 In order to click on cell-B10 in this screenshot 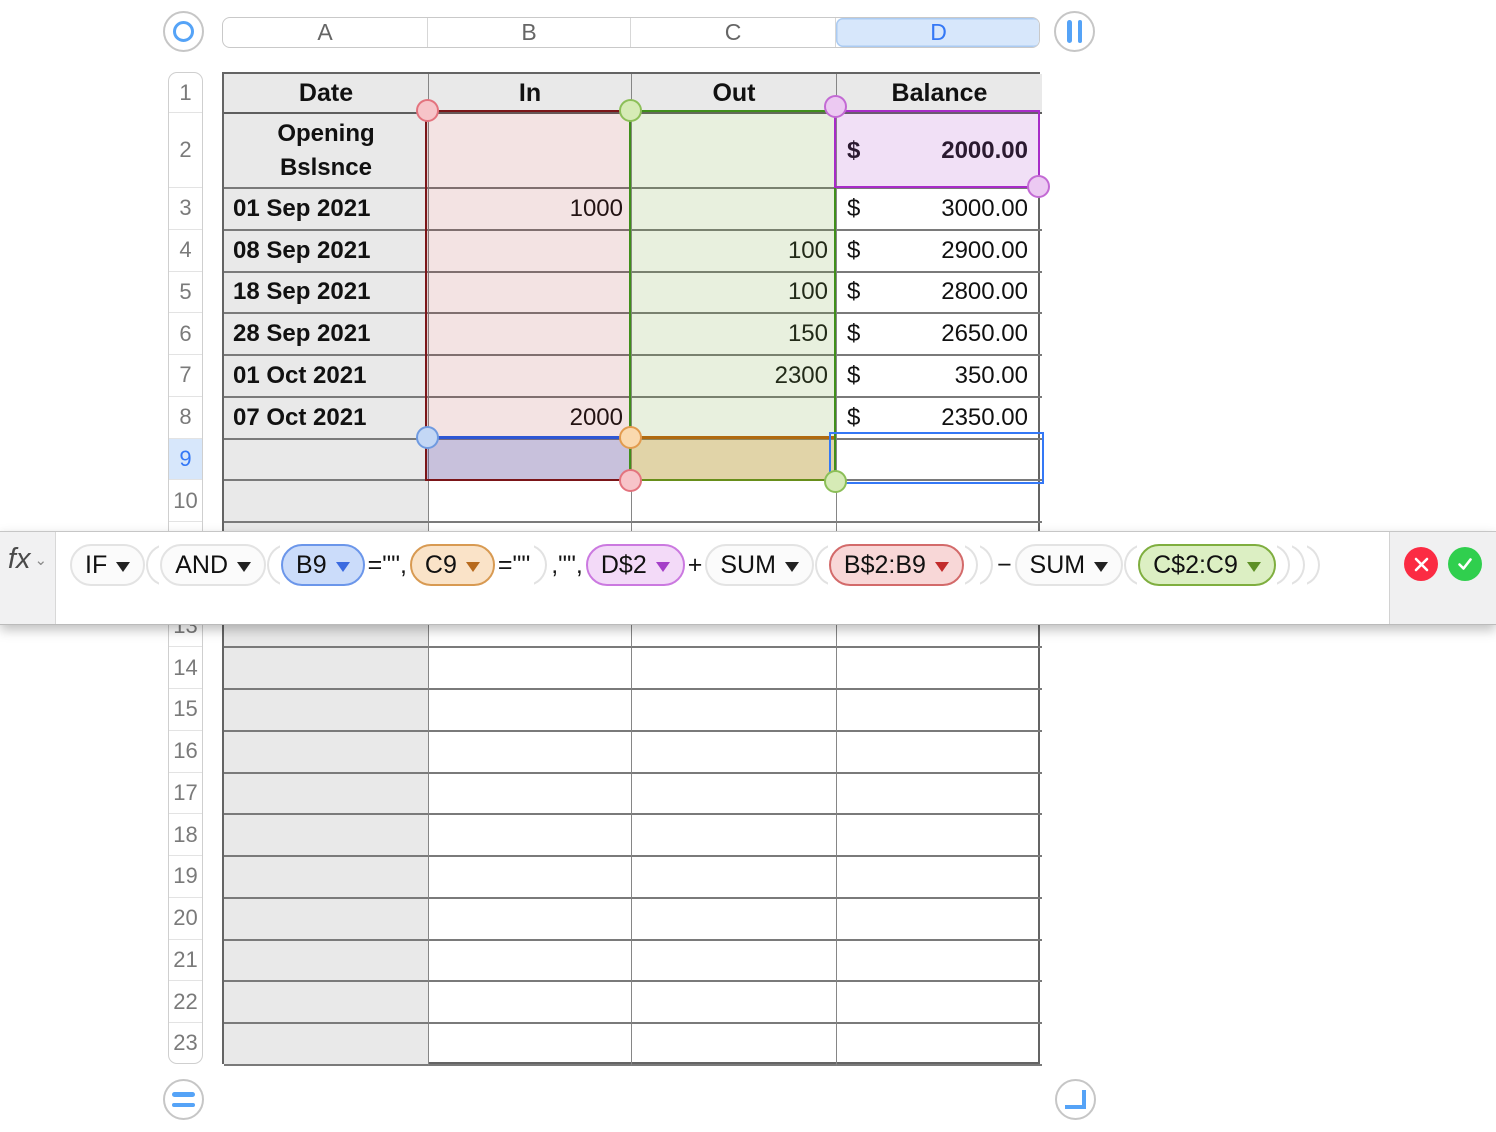, I will do `click(530, 502)`.